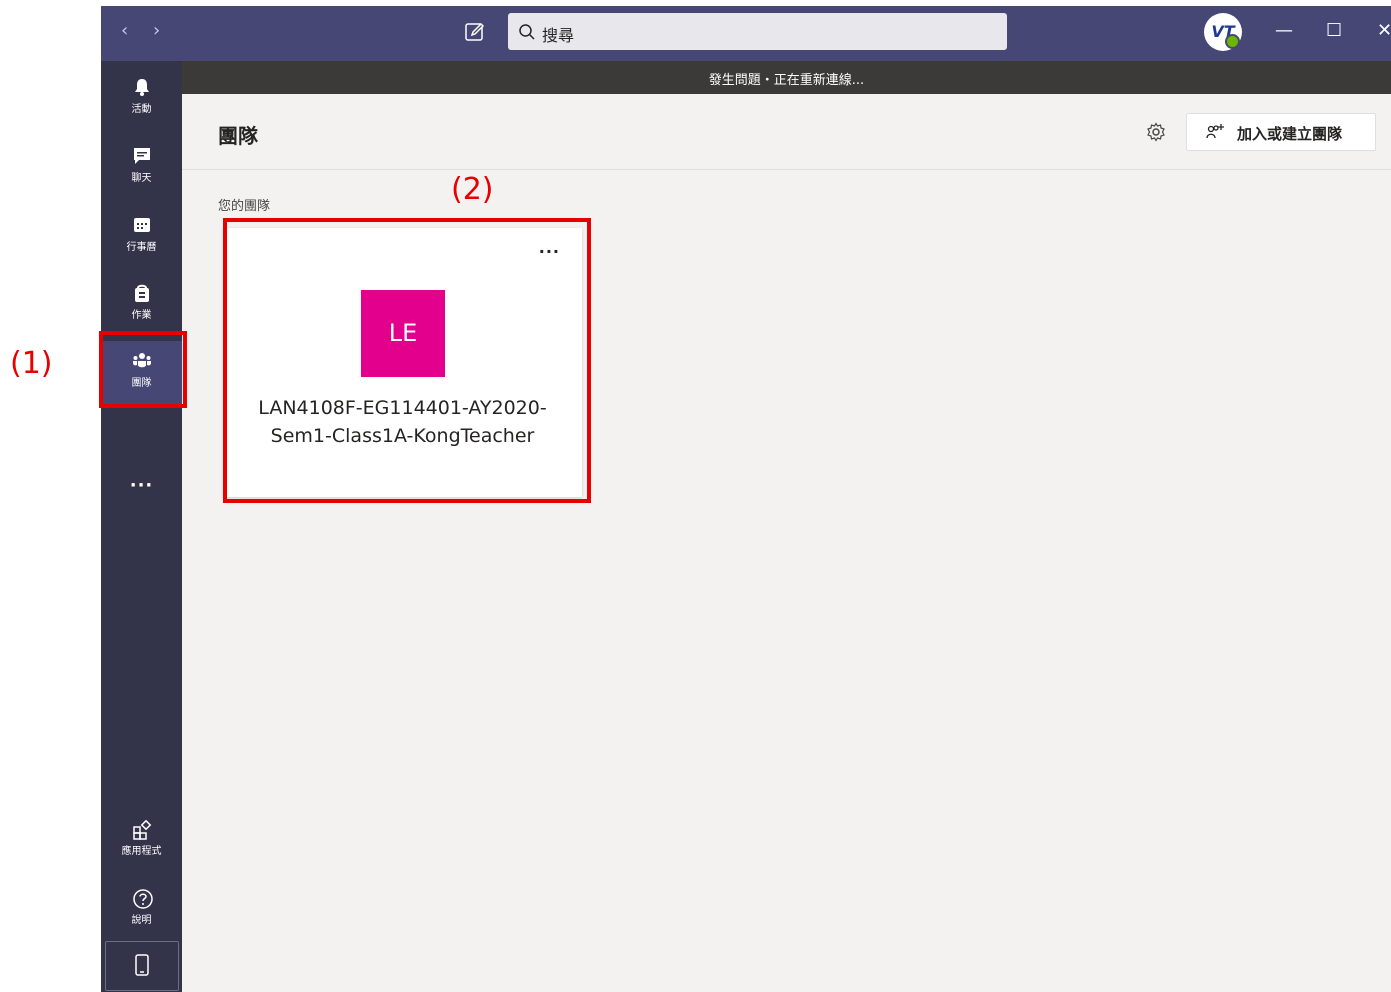 This screenshot has height=992, width=1391. Describe the element at coordinates (1232, 41) in the screenshot. I see `presence-available-icon` at that location.